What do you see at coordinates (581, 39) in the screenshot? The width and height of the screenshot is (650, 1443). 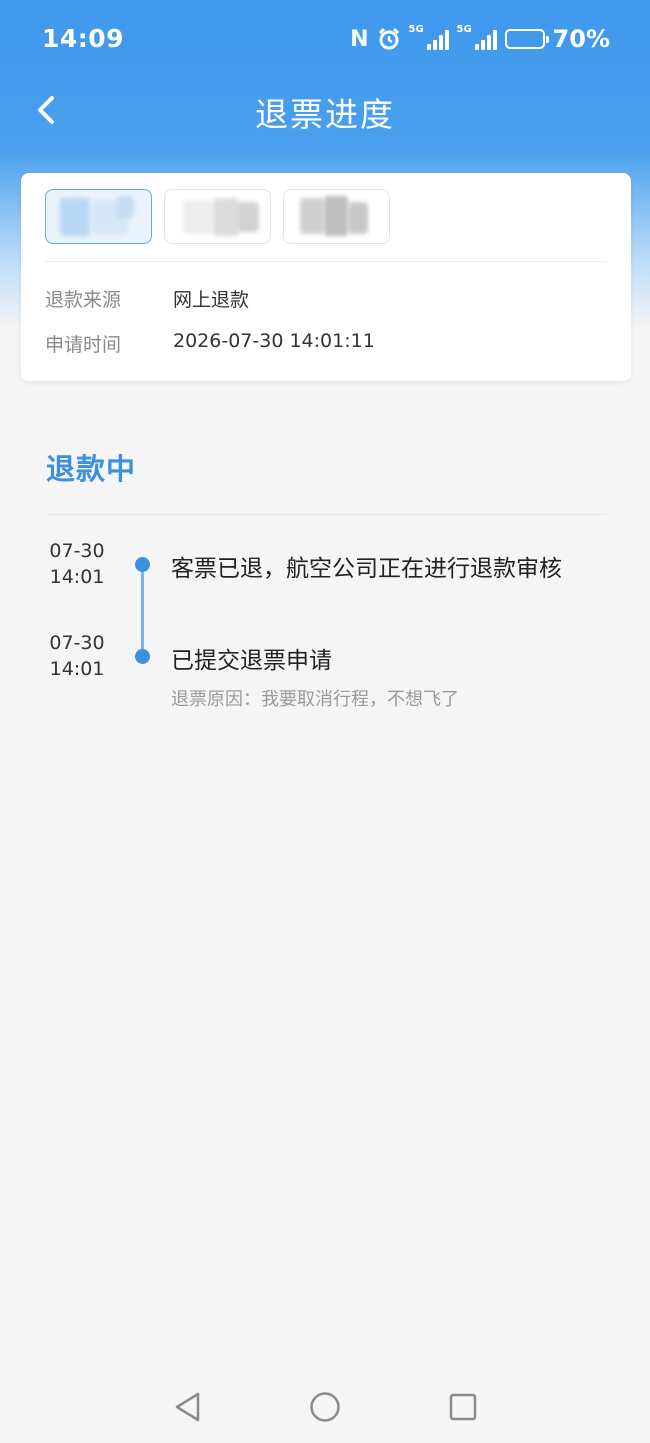 I see `battery-percent: 70%` at bounding box center [581, 39].